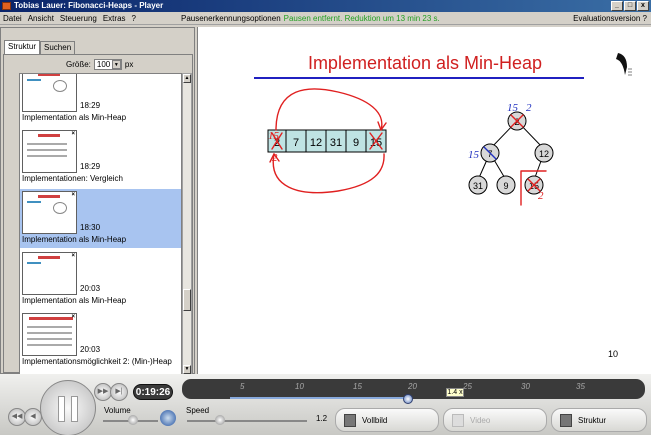 The width and height of the screenshot is (651, 435). I want to click on tab-suchen: Suchen, so click(58, 47).